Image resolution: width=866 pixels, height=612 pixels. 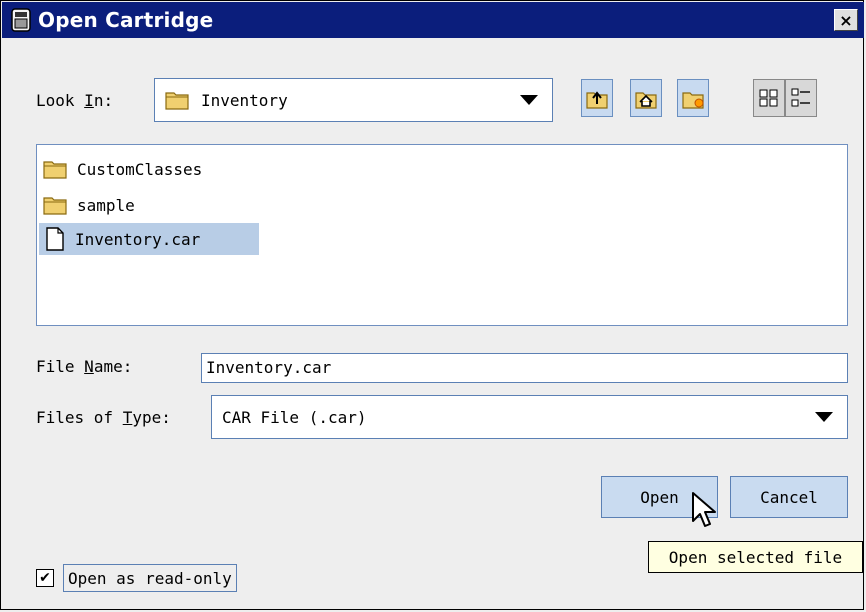 I want to click on read-only-checkbox: ✔, so click(x=45, y=578).